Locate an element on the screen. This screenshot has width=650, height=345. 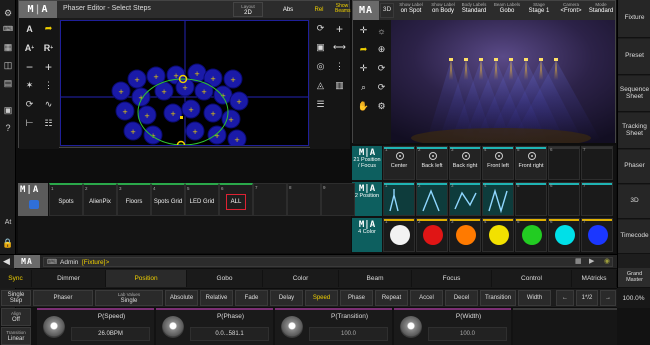
plus-icon: + is located at coordinates (48, 66).